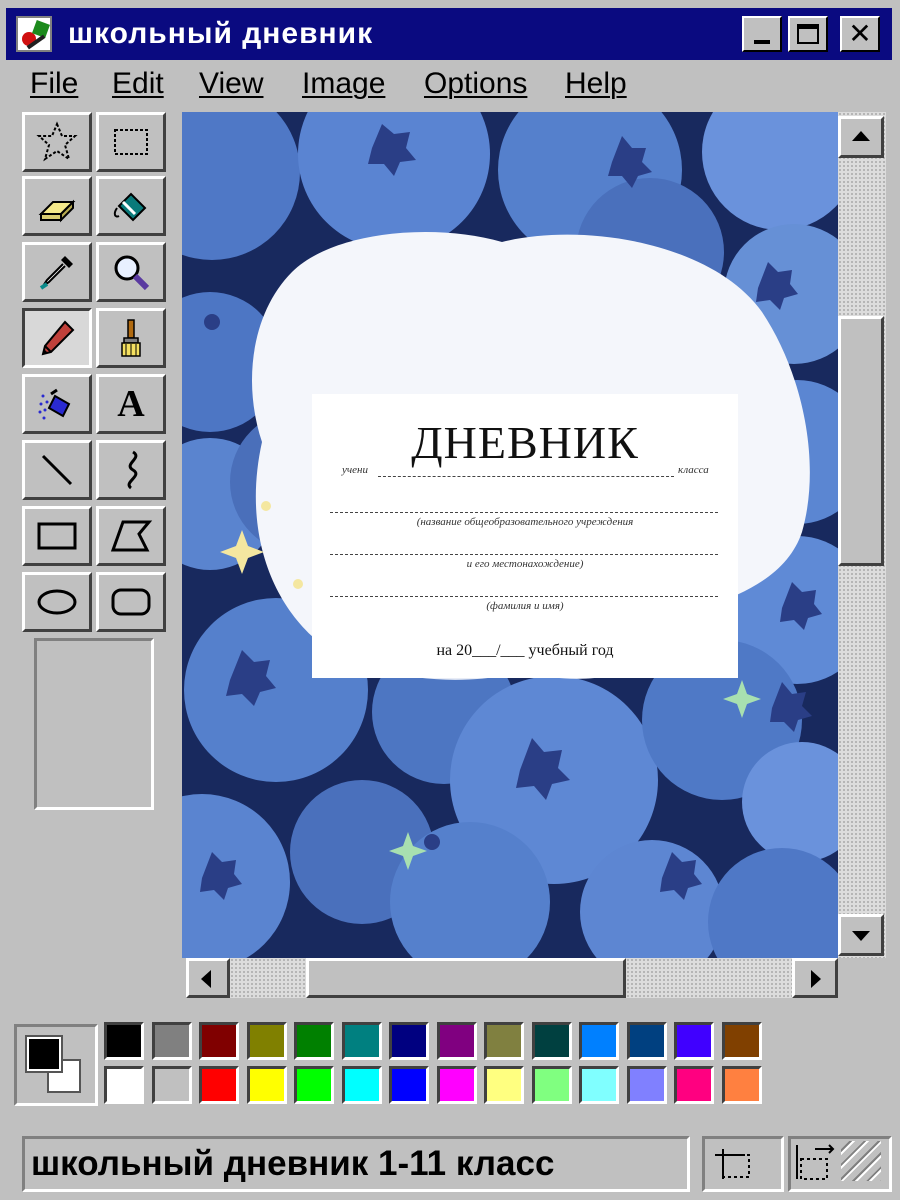 This screenshot has width=900, height=1200. I want to click on location-caption: и его местонахождение), so click(525, 564).